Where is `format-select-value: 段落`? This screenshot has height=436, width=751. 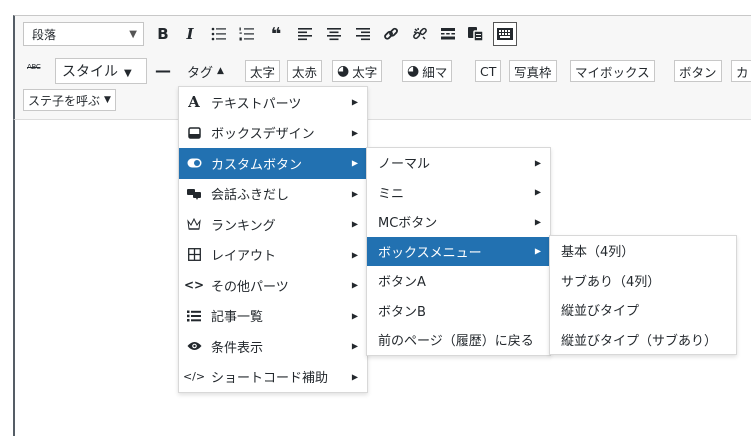 format-select-value: 段落 is located at coordinates (44, 34).